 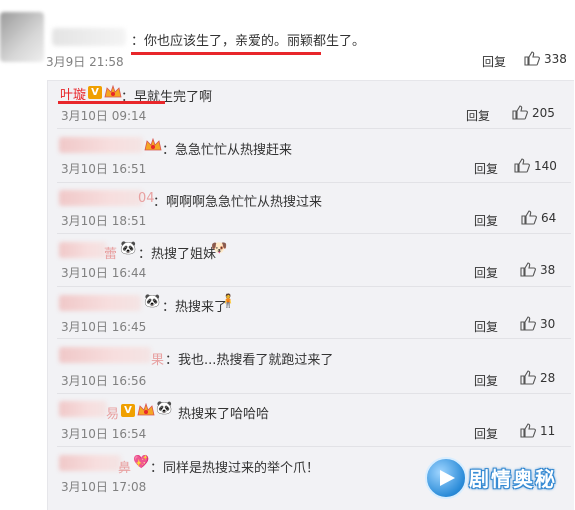 I want to click on reply-time: 3月10日 17:08, so click(x=104, y=487).